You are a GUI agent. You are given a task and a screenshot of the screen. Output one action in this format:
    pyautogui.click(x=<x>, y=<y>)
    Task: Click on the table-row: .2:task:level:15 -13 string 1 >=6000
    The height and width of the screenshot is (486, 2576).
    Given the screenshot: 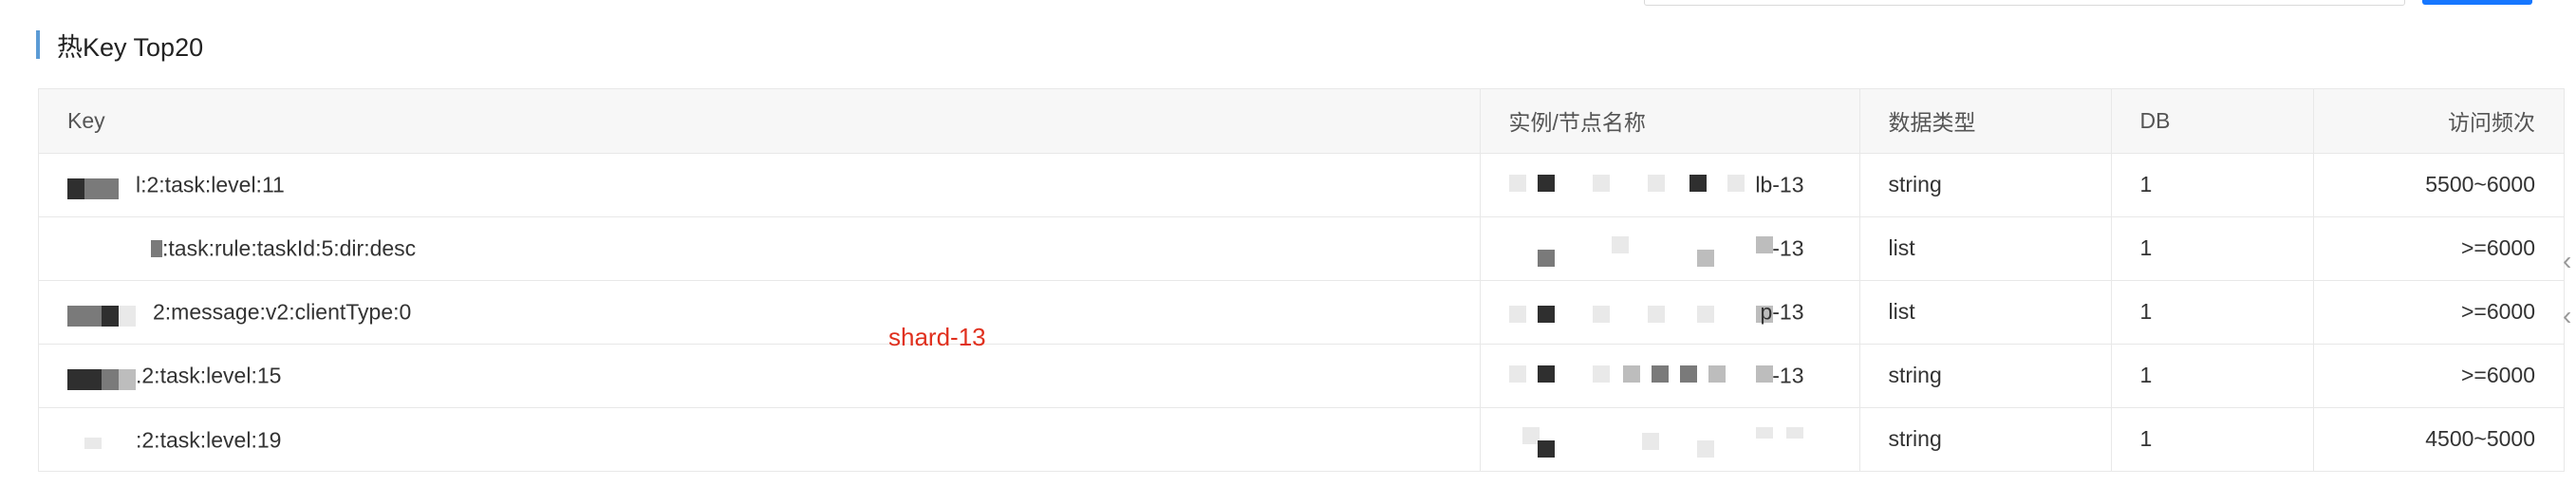 What is the action you would take?
    pyautogui.click(x=1301, y=376)
    